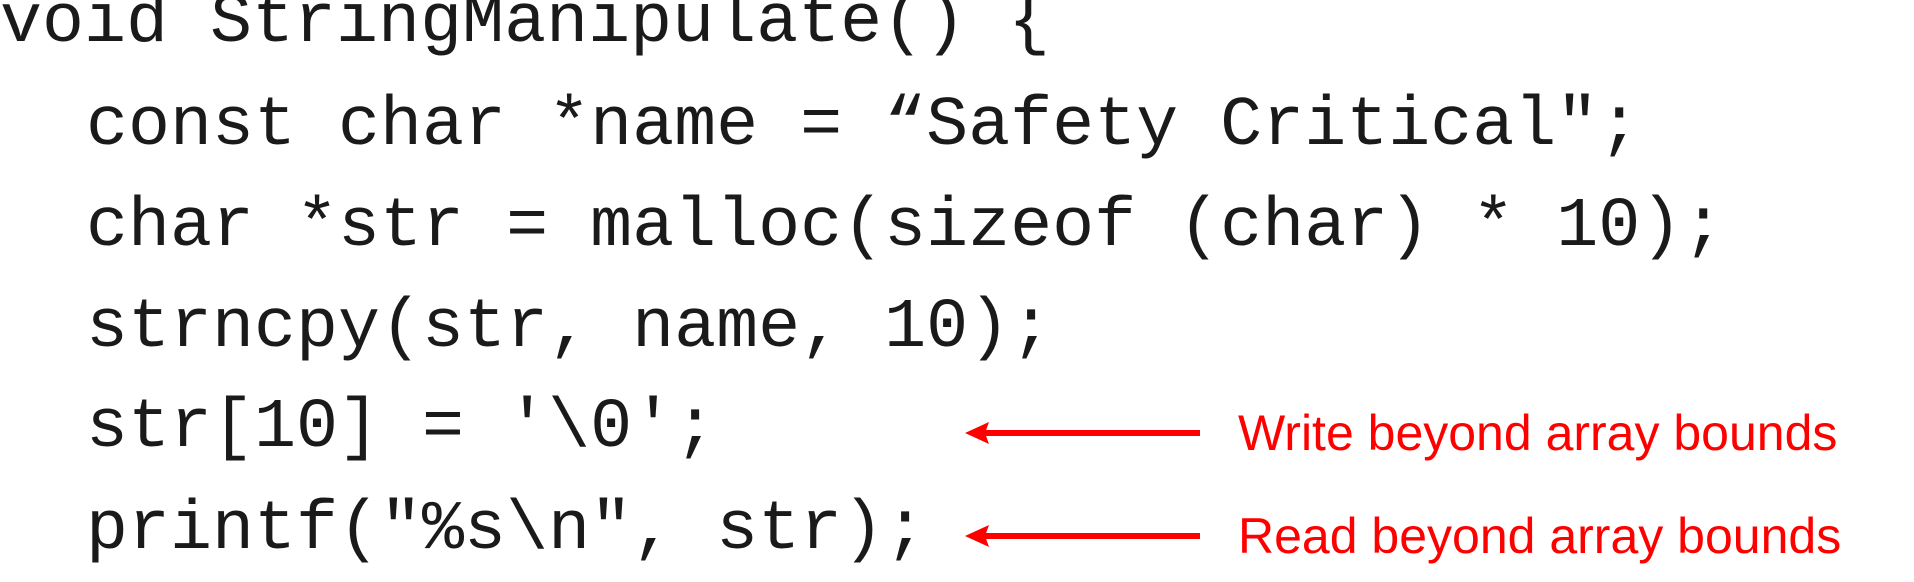  Describe the element at coordinates (863, 126) in the screenshot. I see `code-line-name-declaration: const char *name = “Safety Critical";` at that location.